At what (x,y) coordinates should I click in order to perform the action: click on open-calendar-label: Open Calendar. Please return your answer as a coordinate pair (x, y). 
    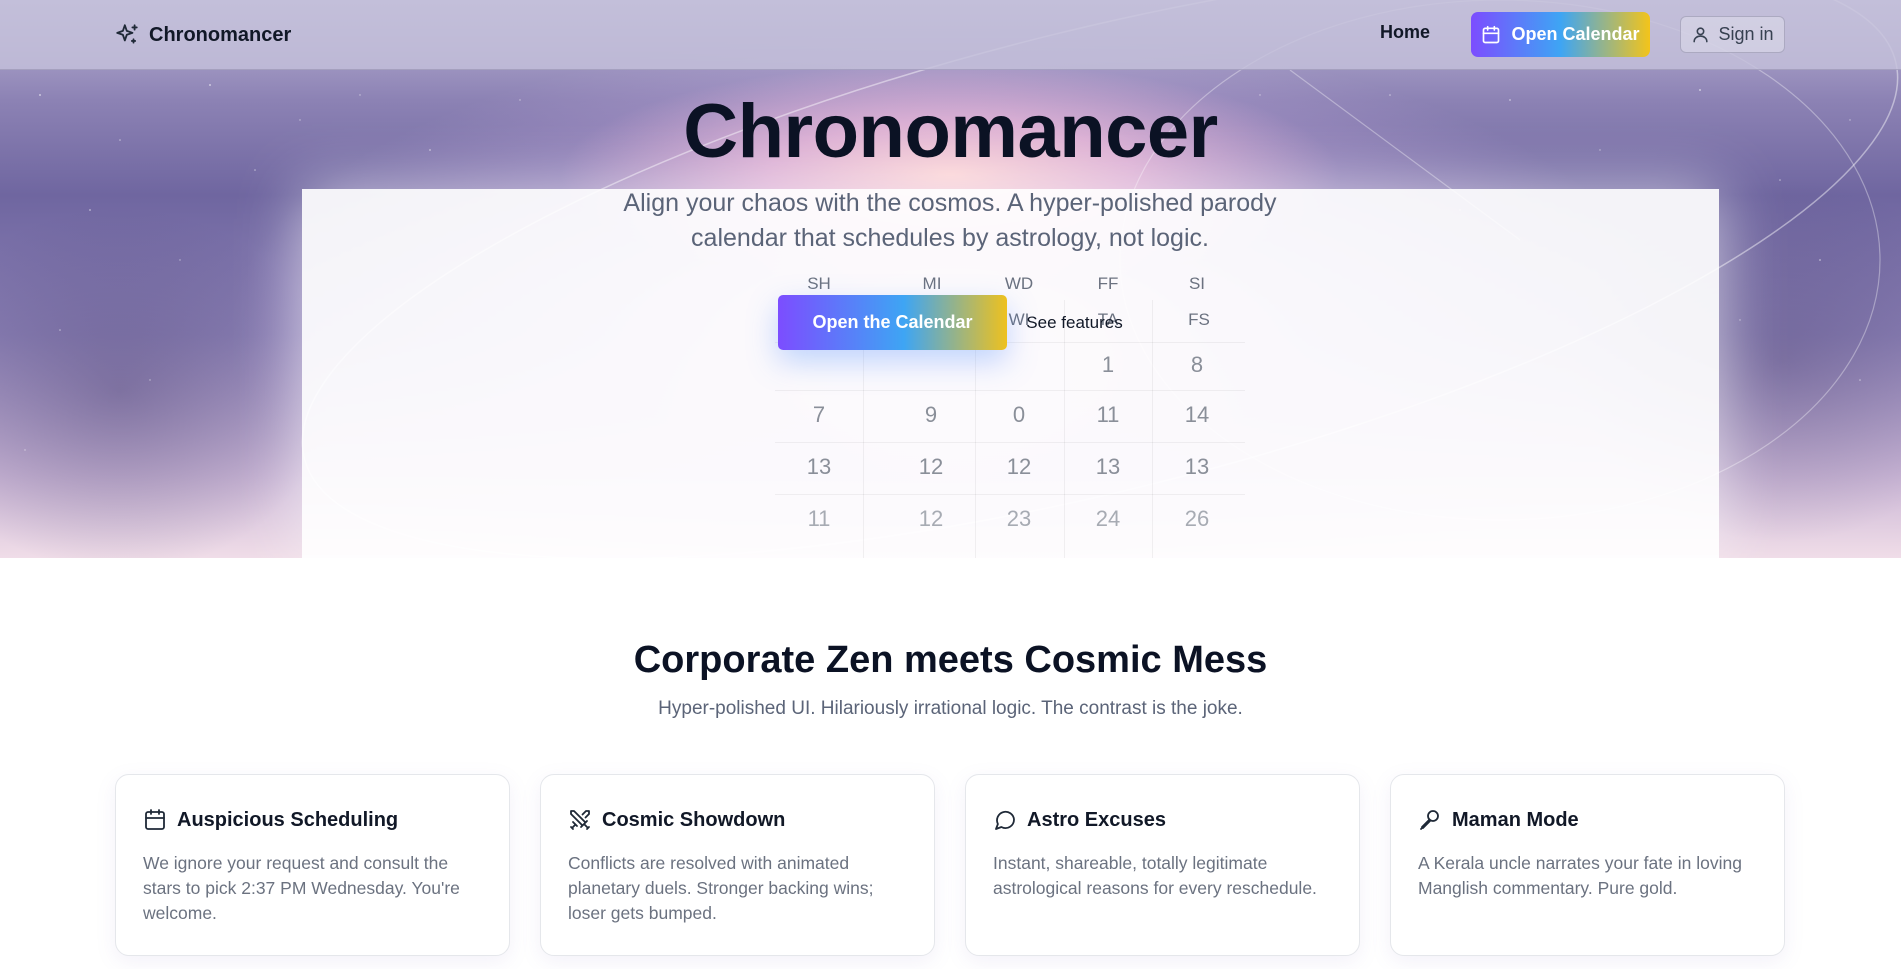
    Looking at the image, I should click on (1575, 34).